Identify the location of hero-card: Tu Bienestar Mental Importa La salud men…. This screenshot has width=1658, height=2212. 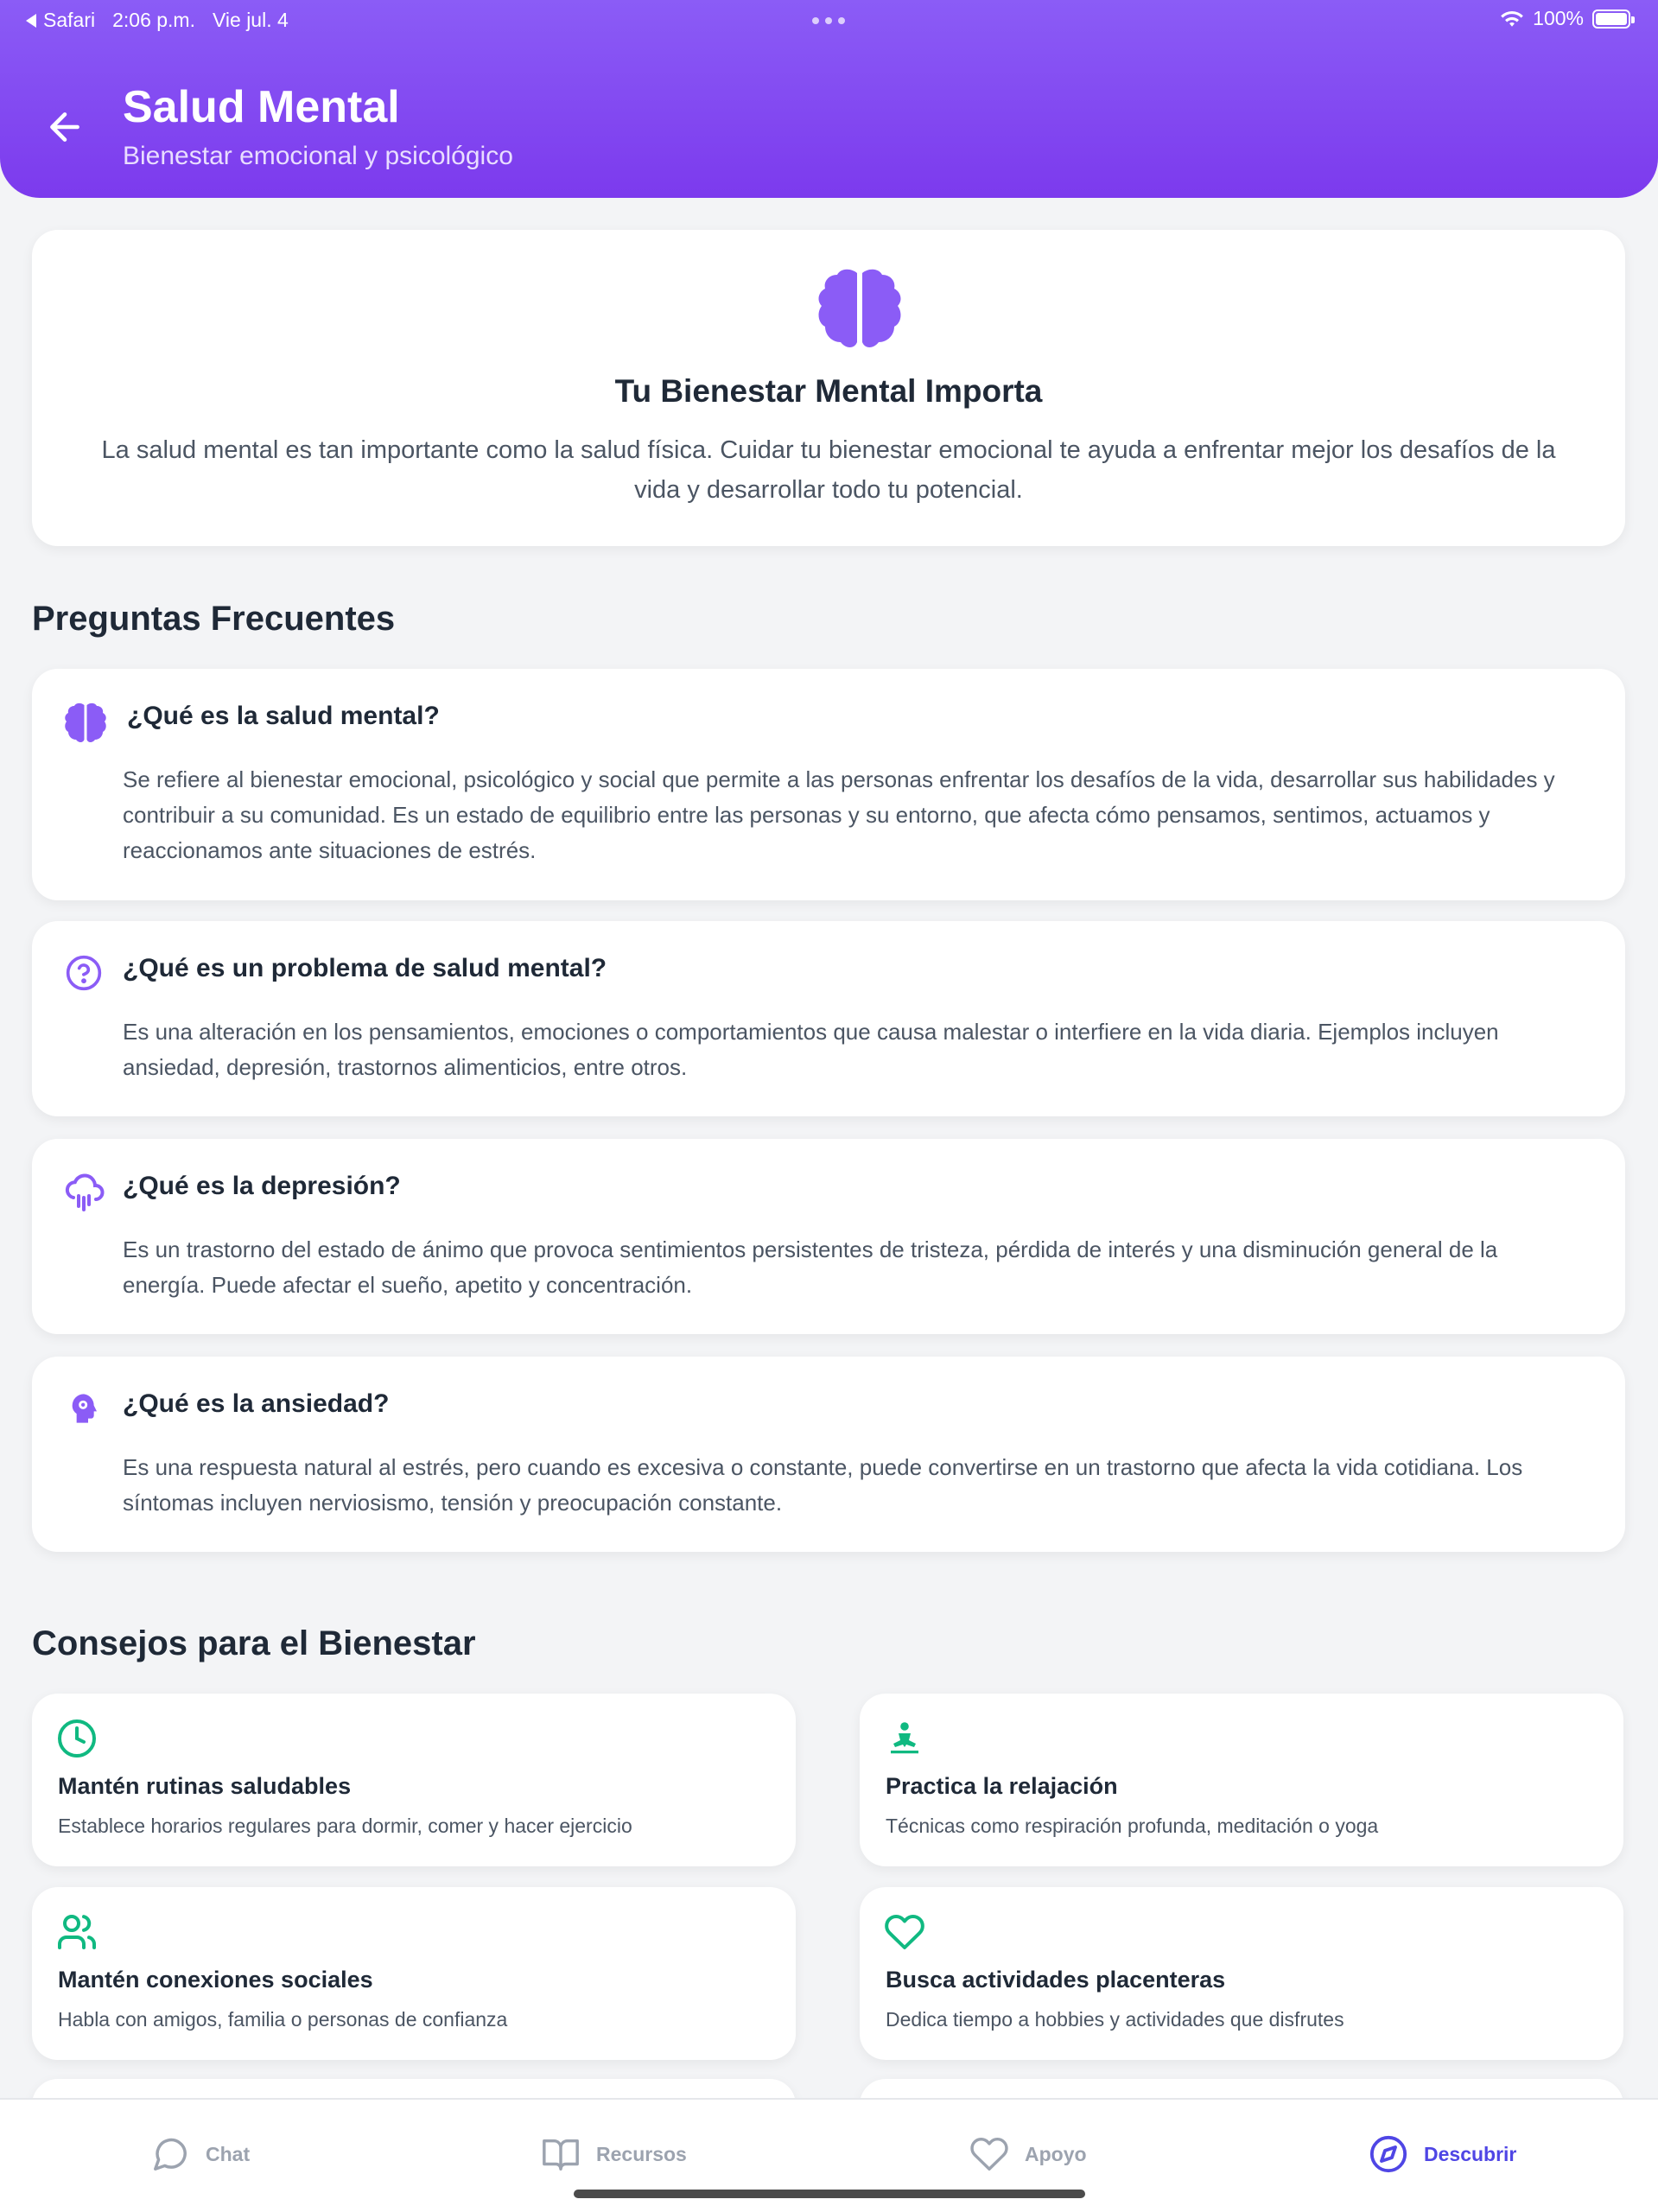
(828, 388).